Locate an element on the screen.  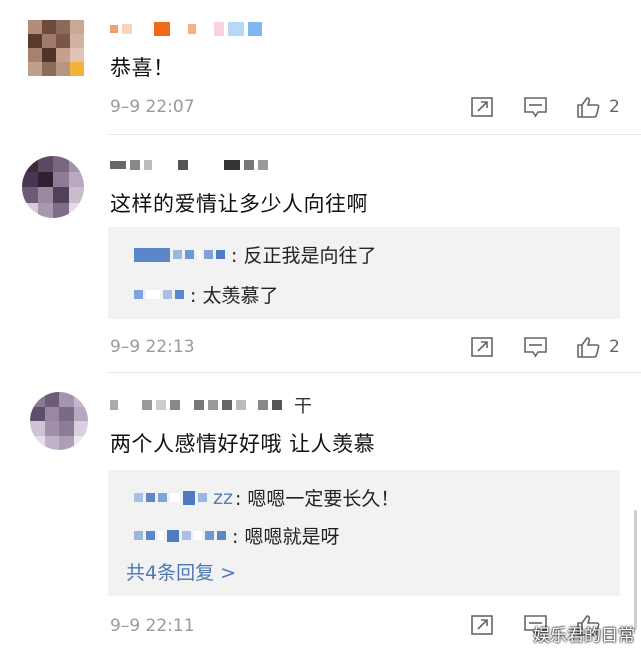
comment-time: 9–9 22:07 is located at coordinates (152, 107).